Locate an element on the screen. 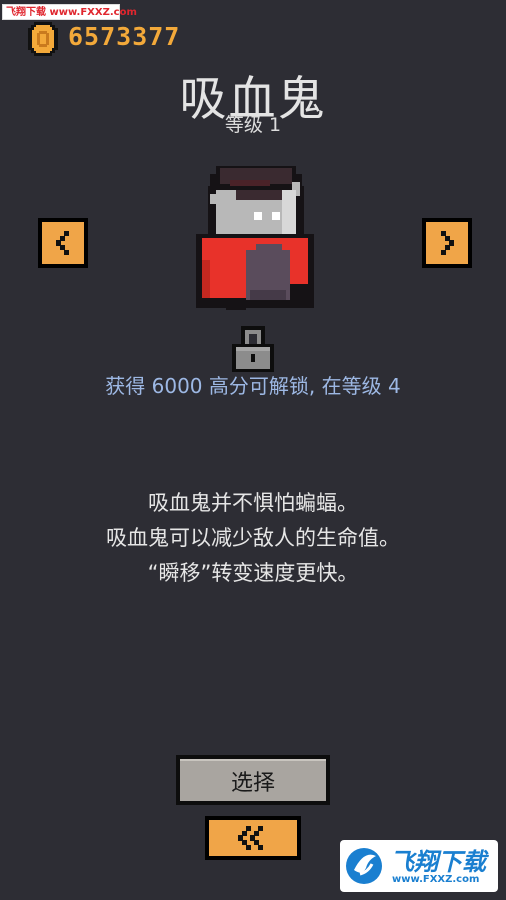 The image size is (506, 900). watermark-url: www.FXXZ.com is located at coordinates (436, 879).